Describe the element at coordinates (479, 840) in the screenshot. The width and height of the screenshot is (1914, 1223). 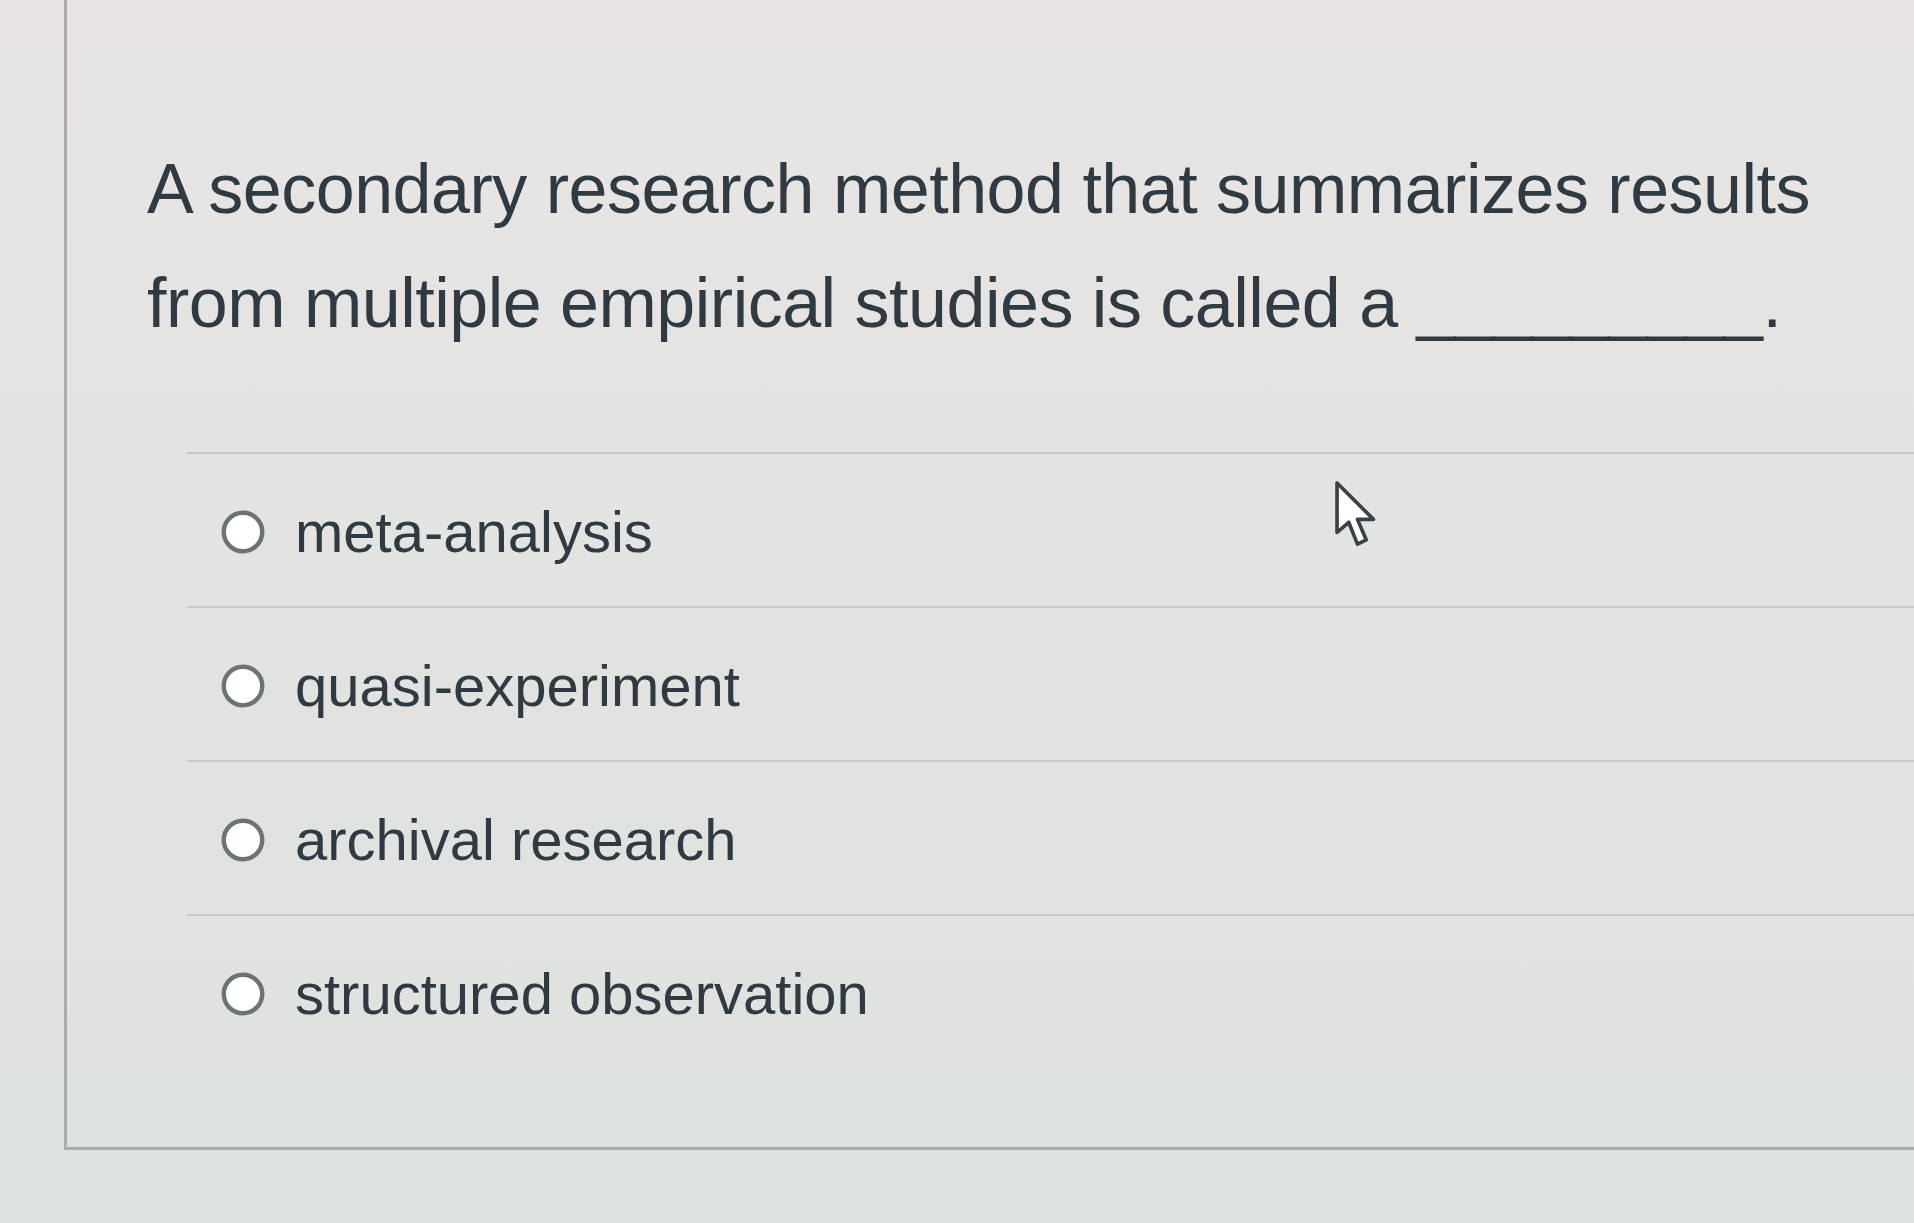
I see `answer-option: archival research` at that location.